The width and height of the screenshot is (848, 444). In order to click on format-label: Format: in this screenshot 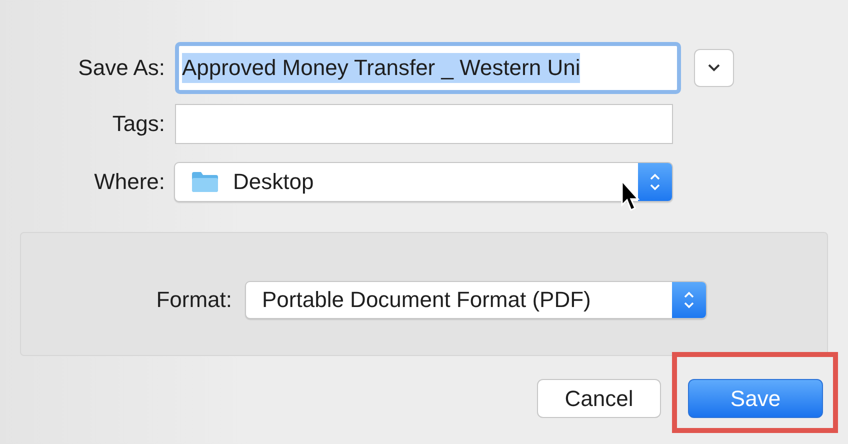, I will do `click(193, 300)`.